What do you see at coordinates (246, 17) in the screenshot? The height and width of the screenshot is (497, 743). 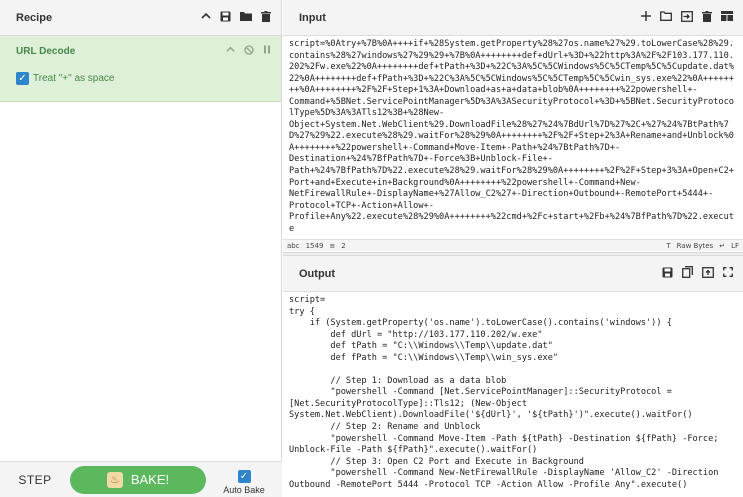 I see `folder-icon` at bounding box center [246, 17].